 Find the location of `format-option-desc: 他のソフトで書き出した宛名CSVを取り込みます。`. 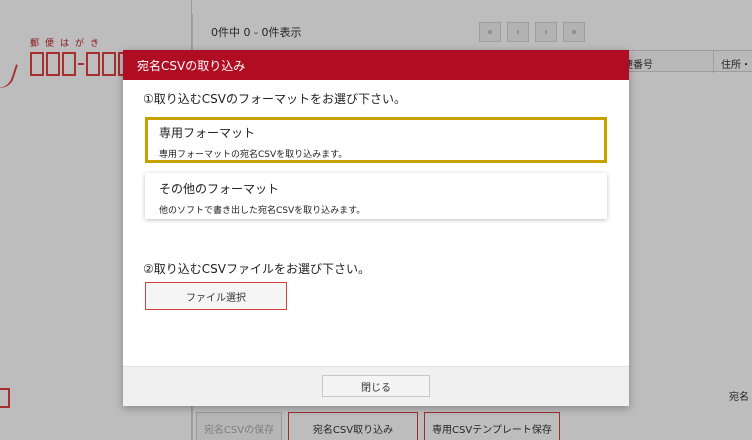

format-option-desc: 他のソフトで書き出した宛名CSVを取り込みます。 is located at coordinates (262, 211).